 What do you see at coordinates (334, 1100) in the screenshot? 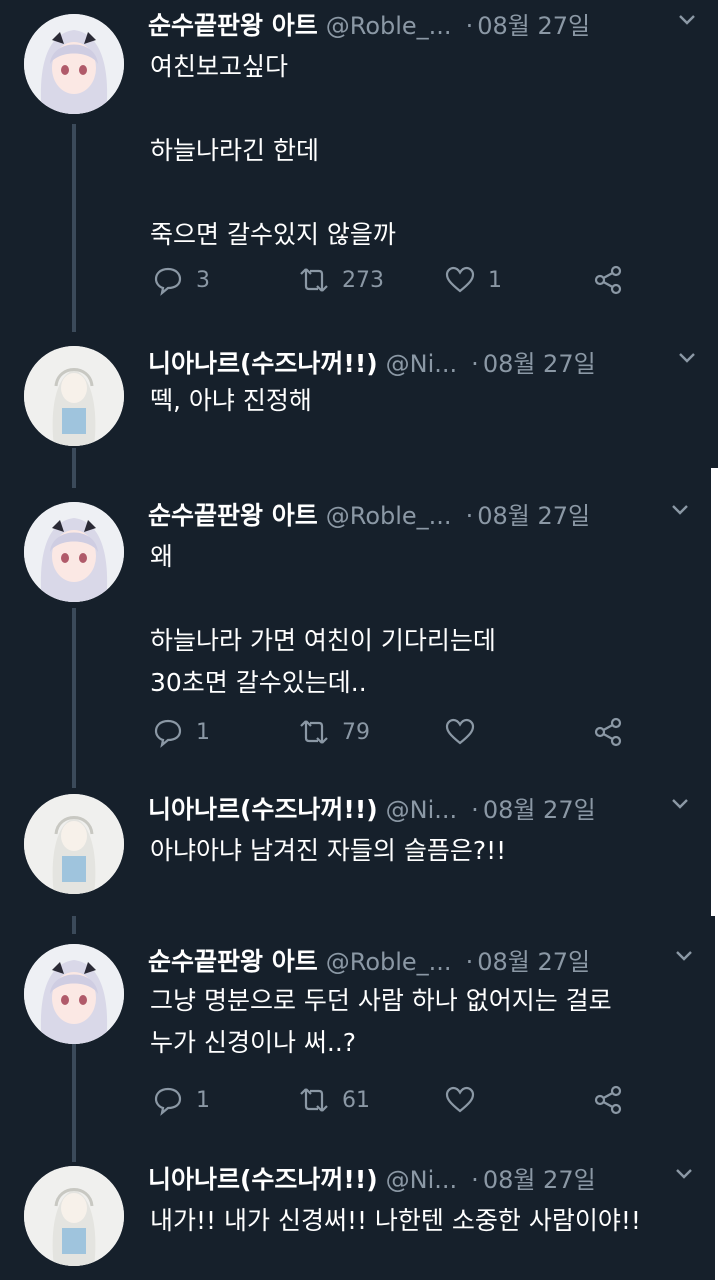
I see `retweet-button: 61` at bounding box center [334, 1100].